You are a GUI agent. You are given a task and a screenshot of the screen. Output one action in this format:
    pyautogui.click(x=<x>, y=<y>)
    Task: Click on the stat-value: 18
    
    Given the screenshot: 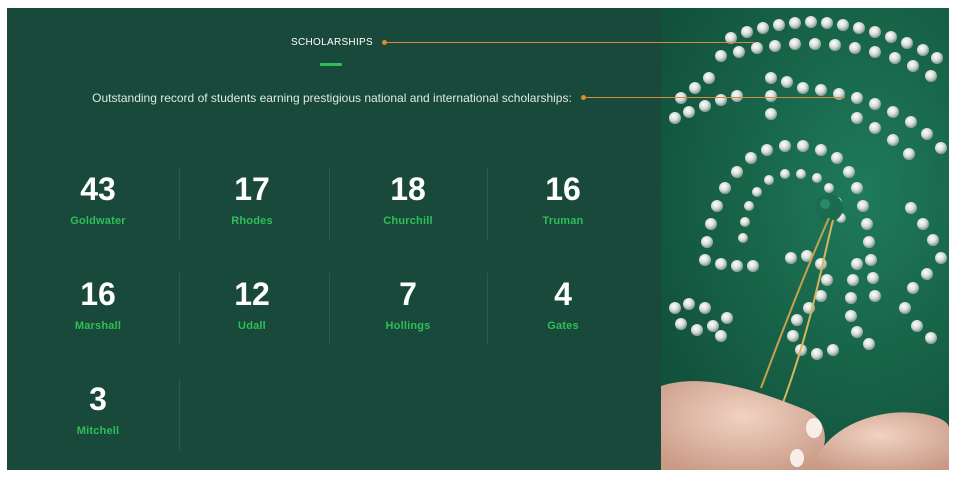 What is the action you would take?
    pyautogui.click(x=408, y=189)
    